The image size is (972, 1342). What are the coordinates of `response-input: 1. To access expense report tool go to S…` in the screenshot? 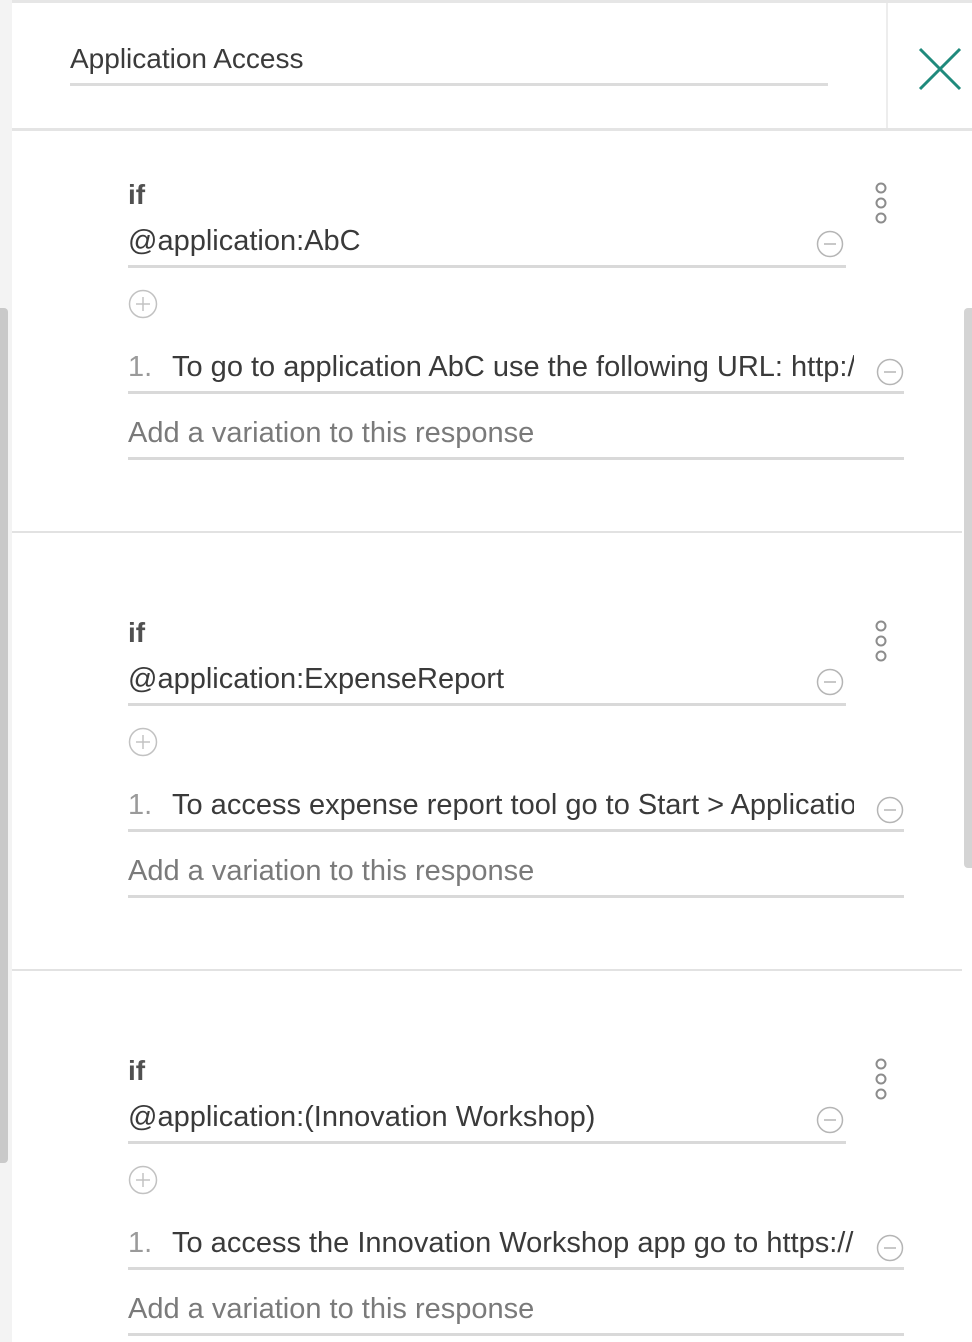 It's located at (516, 808).